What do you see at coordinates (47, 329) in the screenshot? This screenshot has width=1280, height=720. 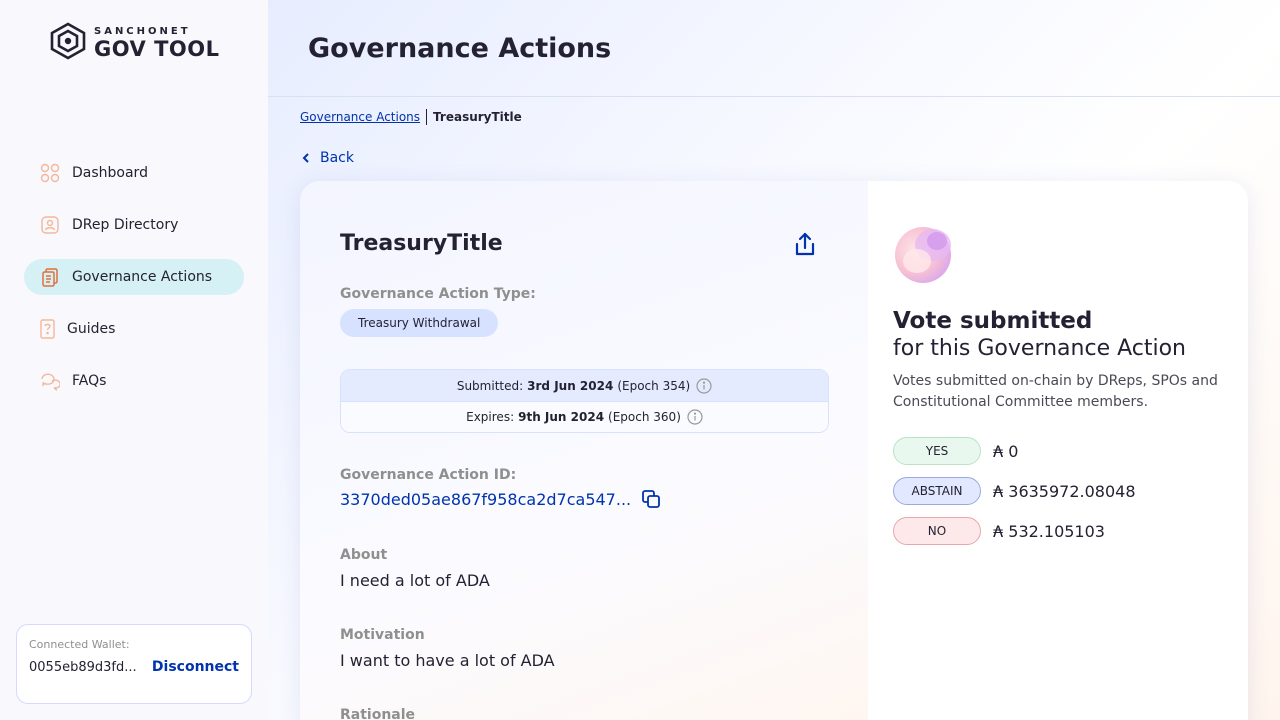 I see `guides-icon` at bounding box center [47, 329].